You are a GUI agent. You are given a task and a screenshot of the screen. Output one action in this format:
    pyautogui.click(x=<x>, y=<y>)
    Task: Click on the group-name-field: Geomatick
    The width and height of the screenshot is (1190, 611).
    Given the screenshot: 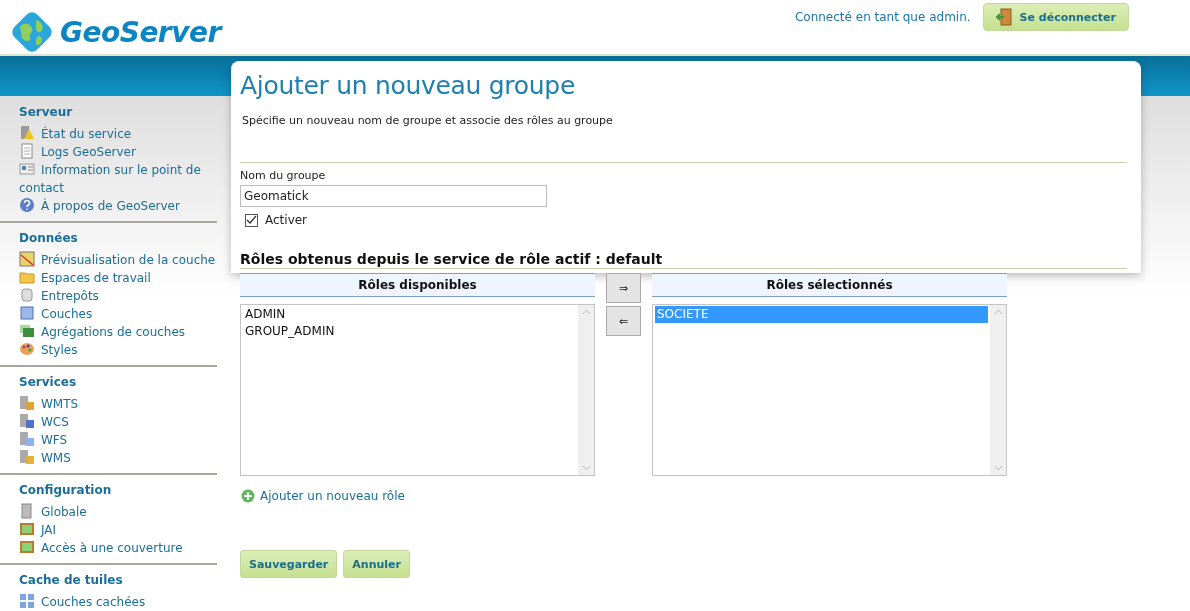 What is the action you would take?
    pyautogui.click(x=393, y=196)
    